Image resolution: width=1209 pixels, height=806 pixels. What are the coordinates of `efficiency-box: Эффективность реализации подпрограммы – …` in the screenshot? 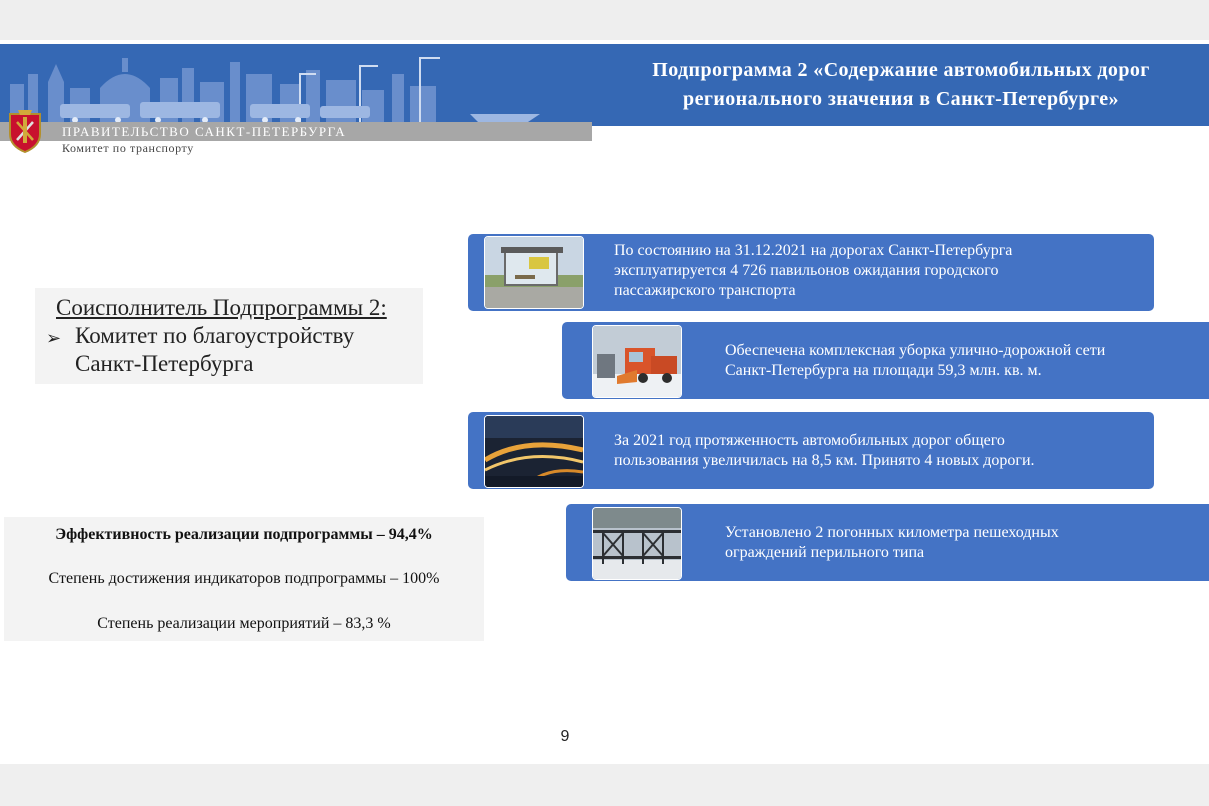 It's located at (244, 579).